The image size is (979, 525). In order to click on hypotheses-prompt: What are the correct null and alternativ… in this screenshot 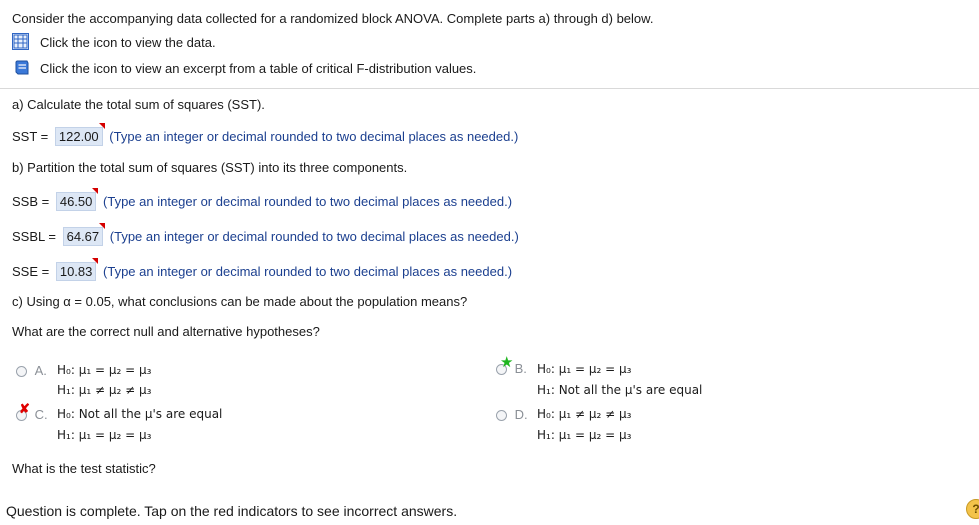, I will do `click(166, 331)`.